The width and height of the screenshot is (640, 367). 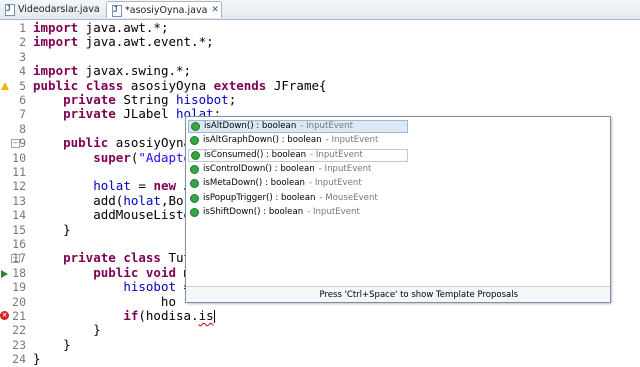 What do you see at coordinates (19, 316) in the screenshot?
I see `line-number: 21` at bounding box center [19, 316].